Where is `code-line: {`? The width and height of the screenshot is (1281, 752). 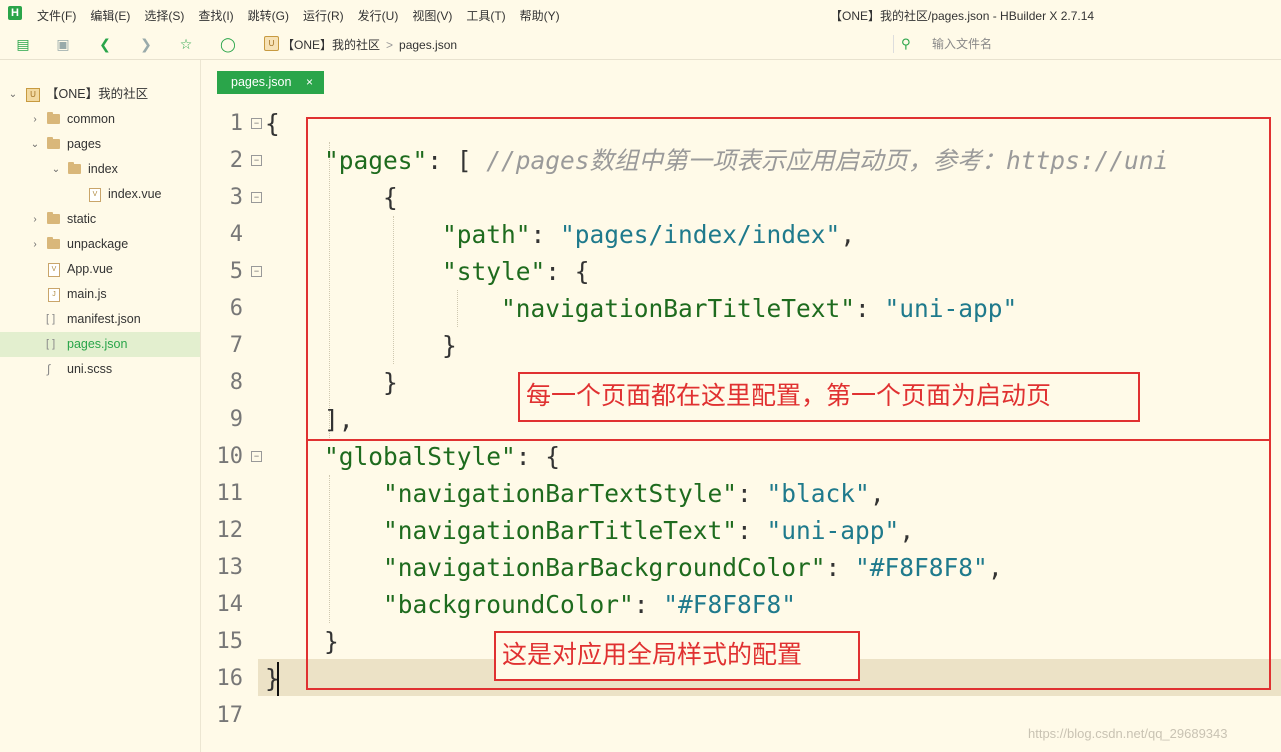 code-line: { is located at coordinates (272, 123).